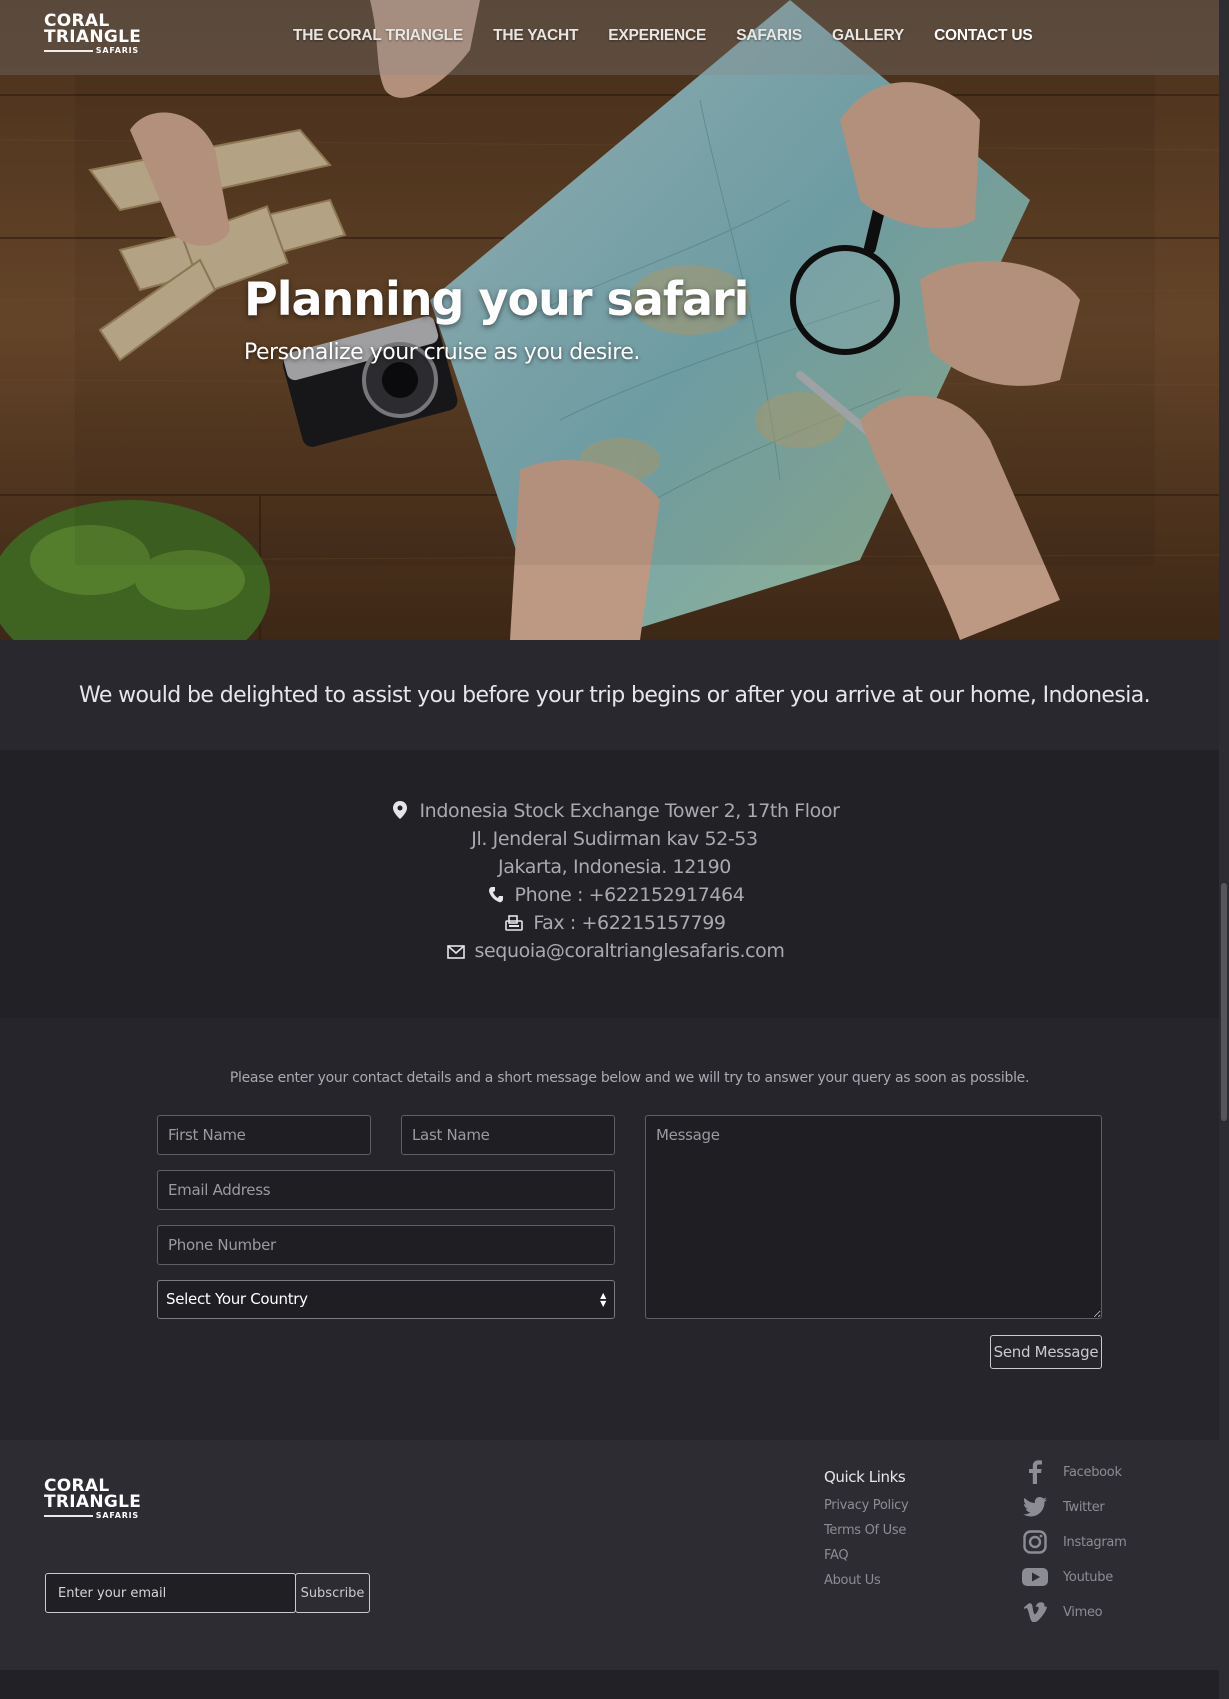  I want to click on send-message-button: Send Message, so click(1046, 1352).